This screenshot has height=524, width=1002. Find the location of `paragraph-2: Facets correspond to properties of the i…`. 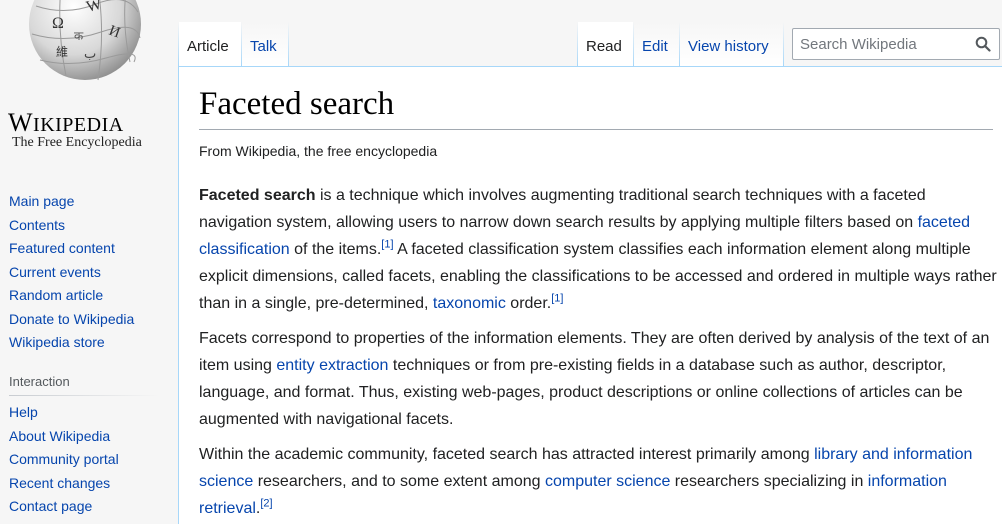

paragraph-2: Facets correspond to properties of the i… is located at coordinates (594, 379).